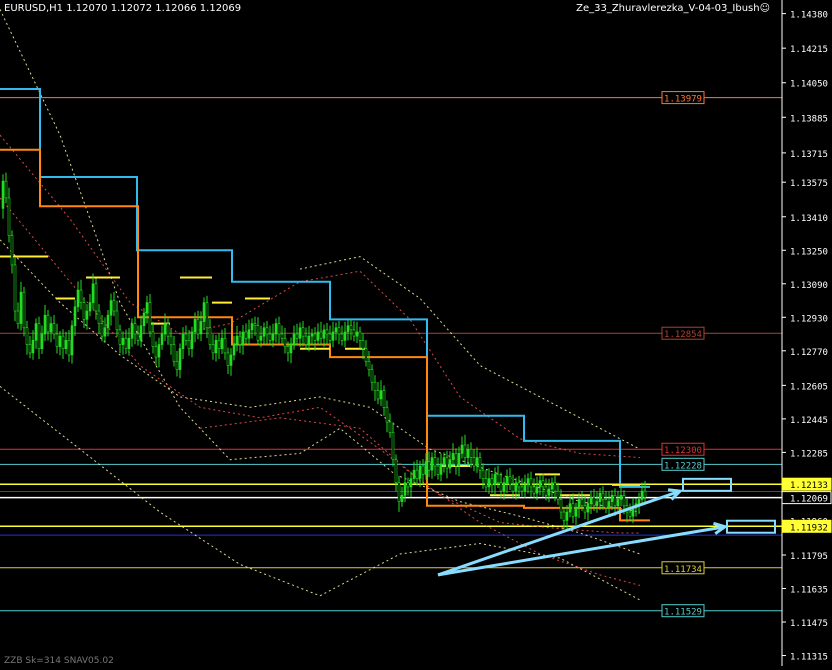 The image size is (832, 670). Describe the element at coordinates (683, 335) in the screenshot. I see `level-label: 1.12854` at that location.